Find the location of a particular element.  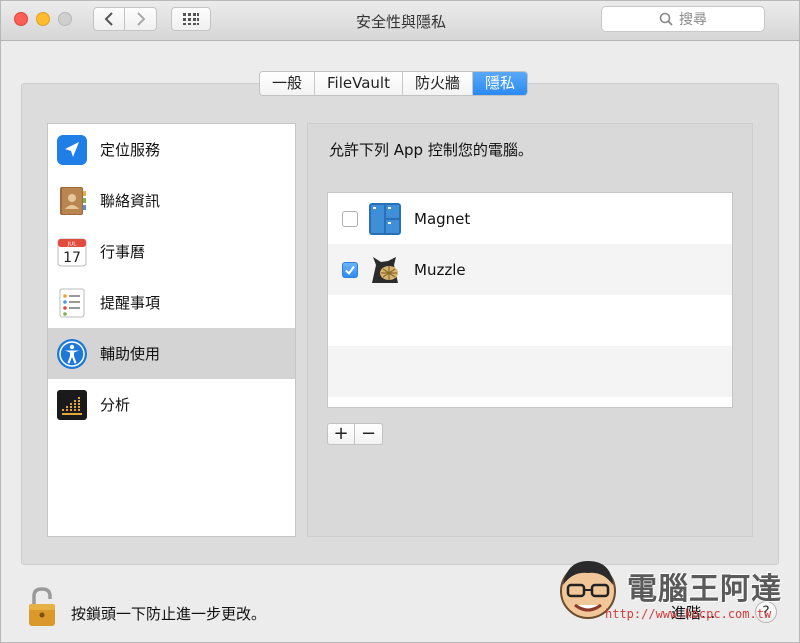

sidebar-item-contacts: 聯絡資訊 is located at coordinates (171, 200).